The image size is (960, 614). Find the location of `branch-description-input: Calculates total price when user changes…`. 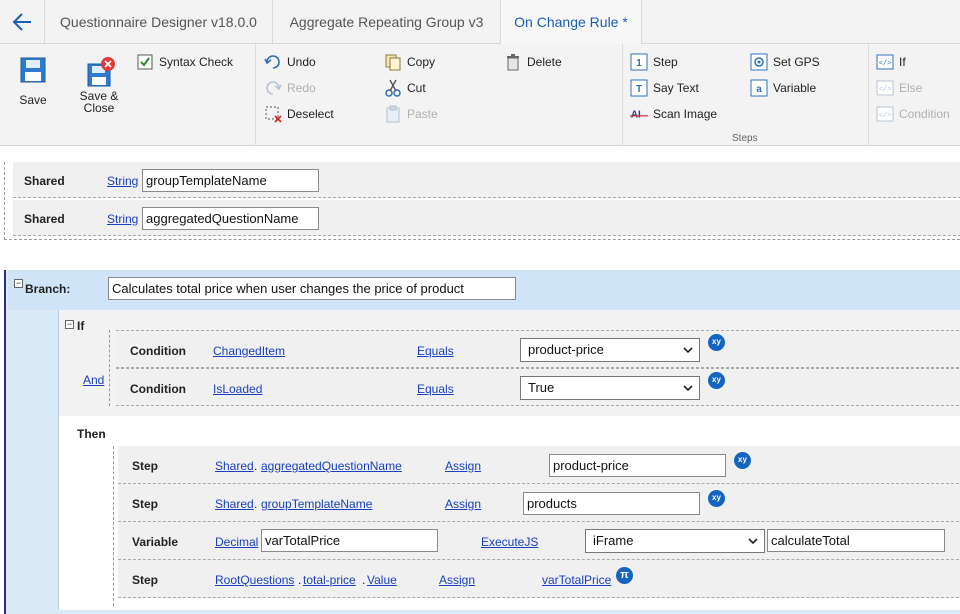

branch-description-input: Calculates total price when user changes… is located at coordinates (312, 288).